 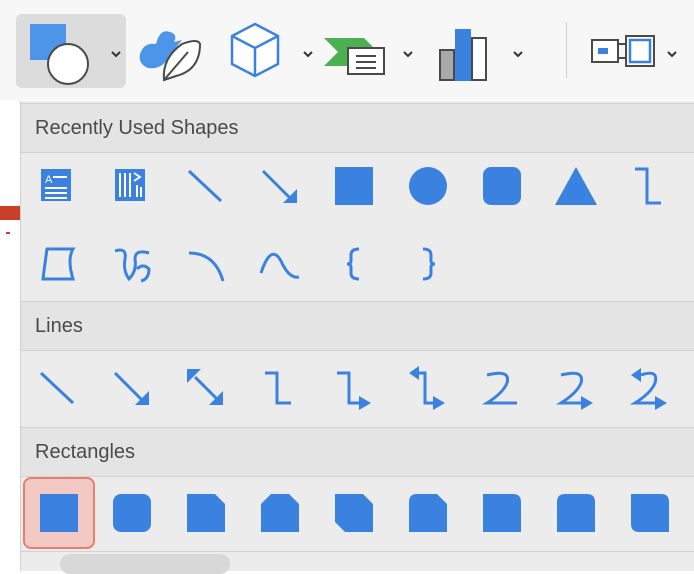 I want to click on section-divider, so click(x=357, y=551).